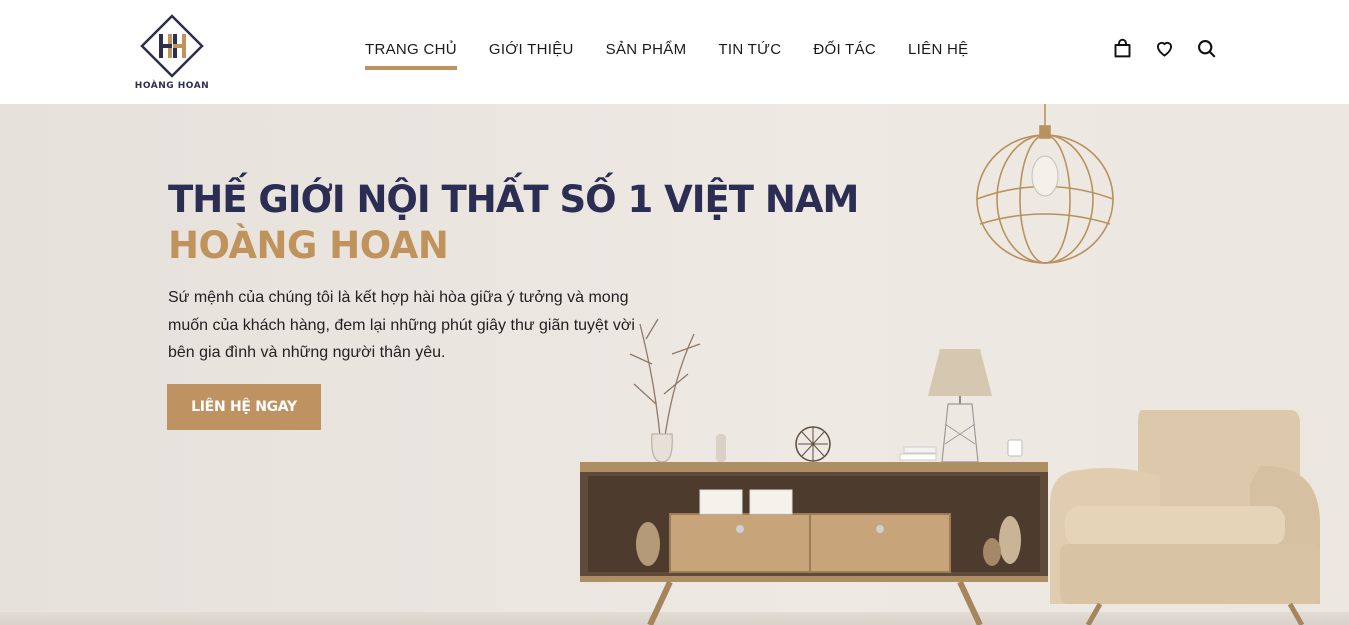 The width and height of the screenshot is (1349, 625). Describe the element at coordinates (308, 245) in the screenshot. I see `hero-brand-line: HOÀNG HOAN` at that location.